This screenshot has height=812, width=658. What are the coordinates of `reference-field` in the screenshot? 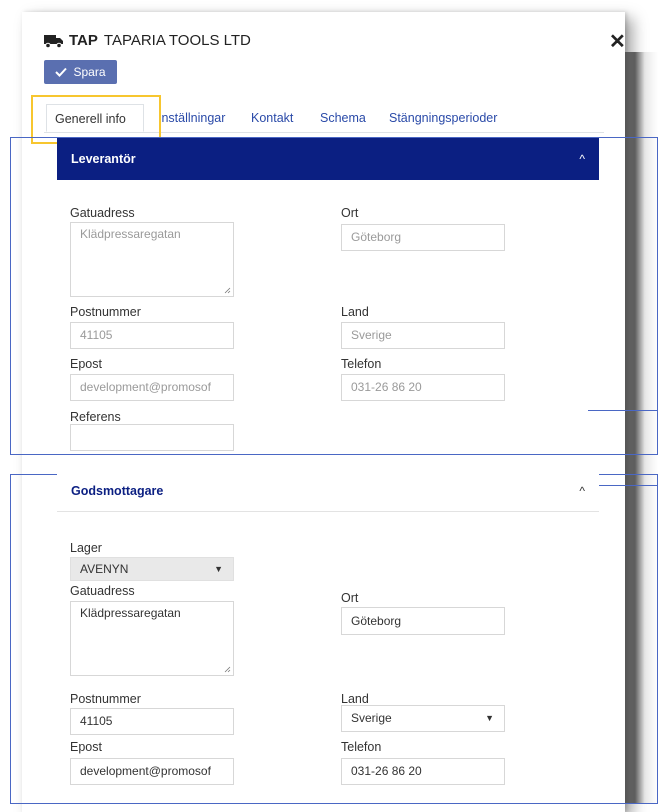 It's located at (152, 437).